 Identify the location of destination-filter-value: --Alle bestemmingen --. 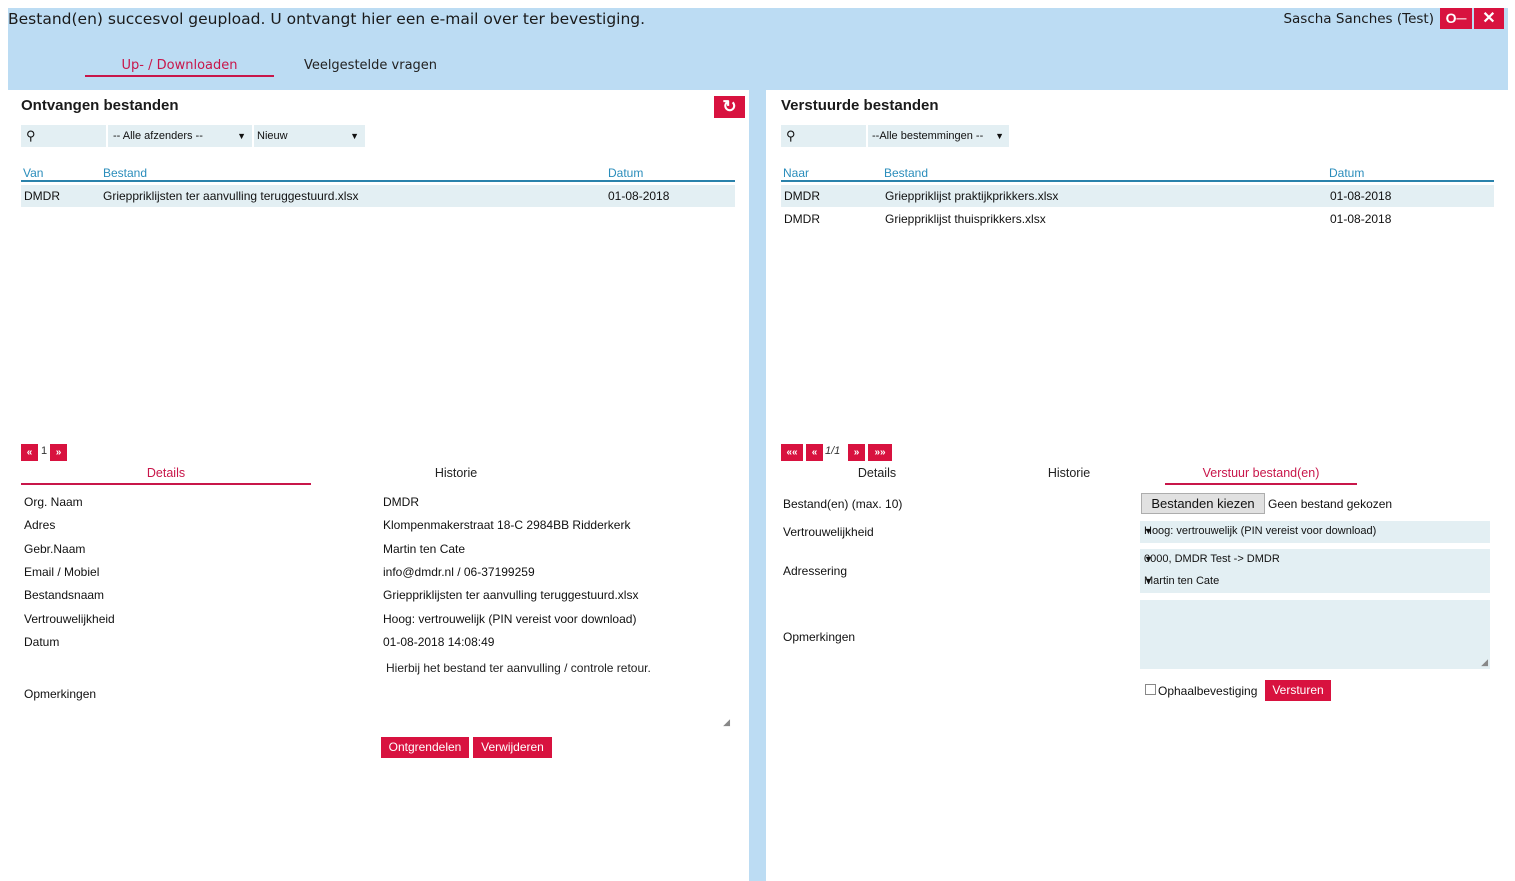
(928, 136).